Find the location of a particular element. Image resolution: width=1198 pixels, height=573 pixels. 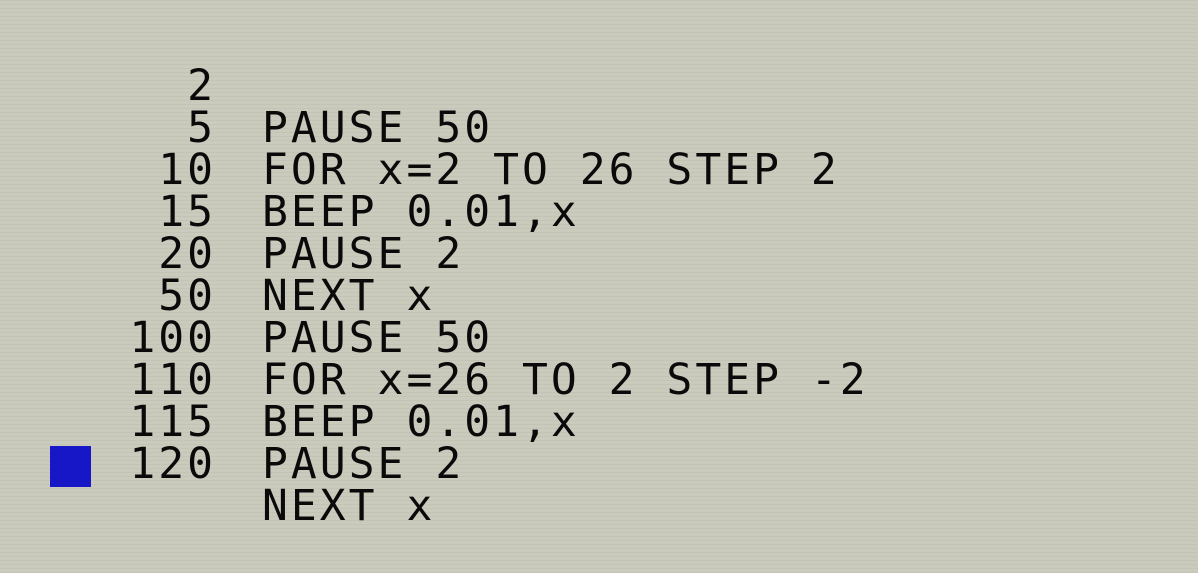

program-line: 115 PAUSE 2 is located at coordinates (230, 422).